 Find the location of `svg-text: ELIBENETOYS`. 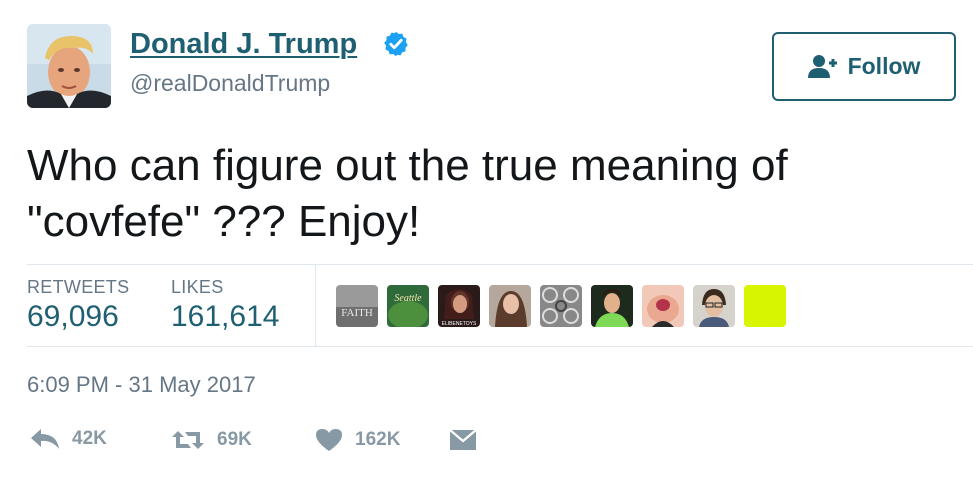

svg-text: ELIBENETOYS is located at coordinates (459, 324).